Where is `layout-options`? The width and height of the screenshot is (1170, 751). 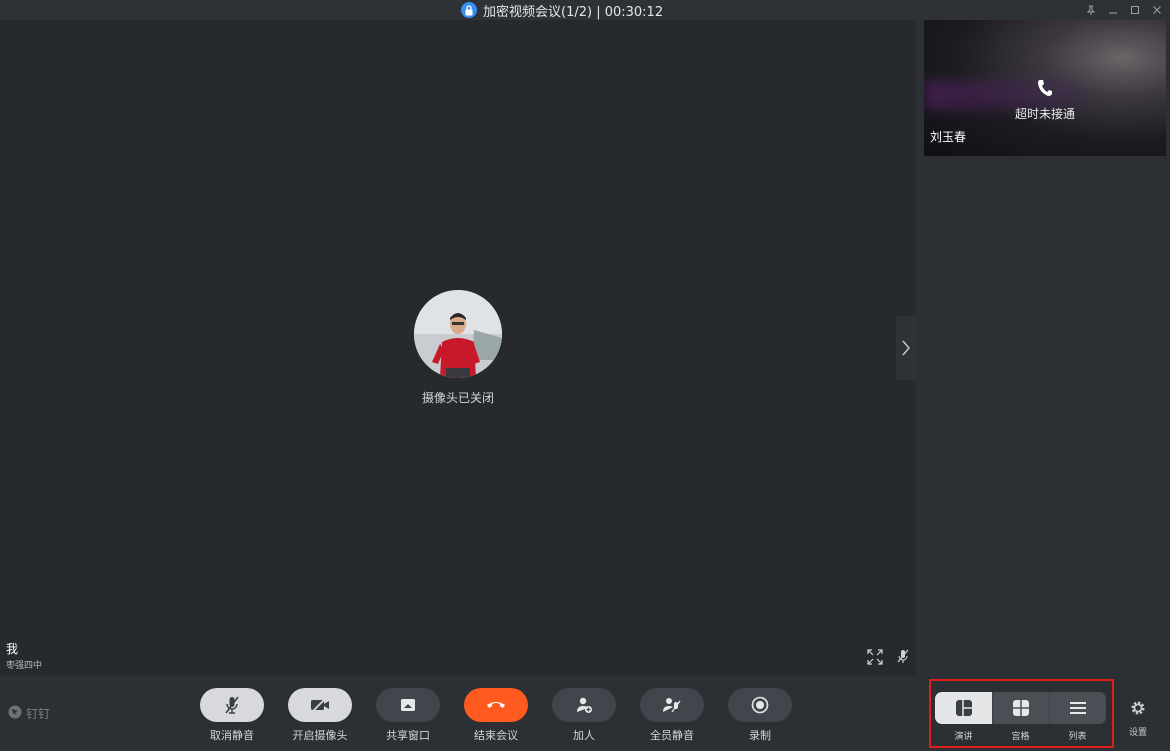 layout-options is located at coordinates (1020, 708).